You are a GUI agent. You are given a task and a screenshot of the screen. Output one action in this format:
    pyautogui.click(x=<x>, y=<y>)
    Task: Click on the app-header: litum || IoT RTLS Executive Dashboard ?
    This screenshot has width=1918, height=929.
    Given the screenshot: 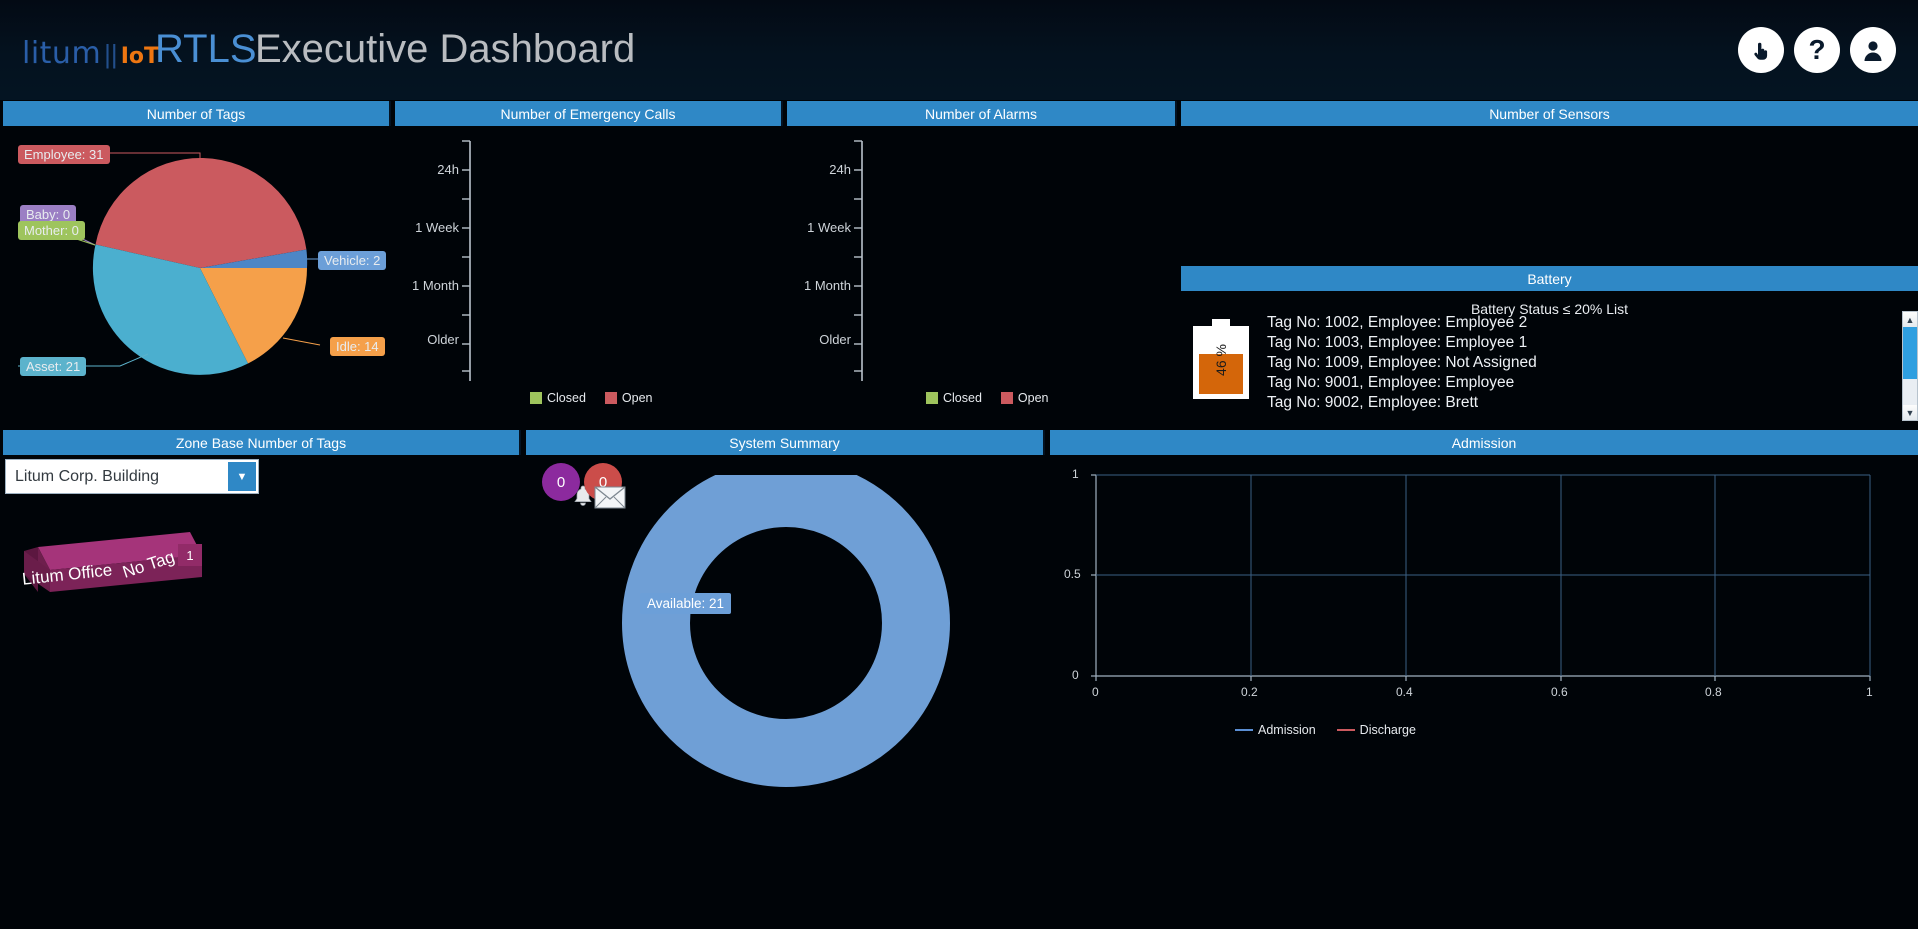 What is the action you would take?
    pyautogui.click(x=959, y=50)
    